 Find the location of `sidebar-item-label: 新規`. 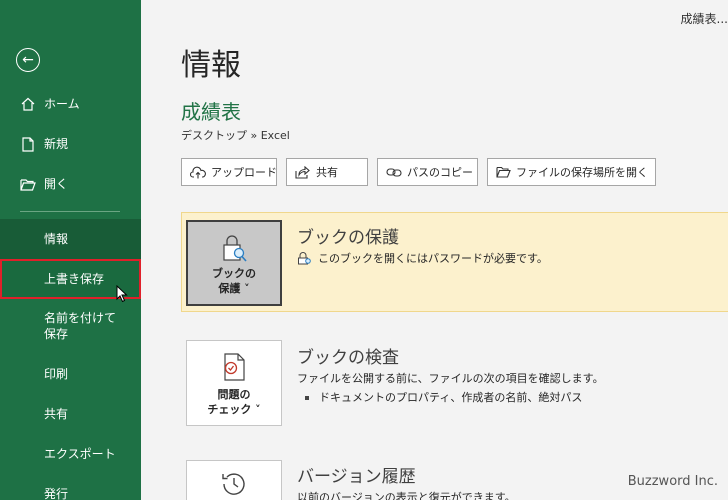

sidebar-item-label: 新規 is located at coordinates (56, 144).